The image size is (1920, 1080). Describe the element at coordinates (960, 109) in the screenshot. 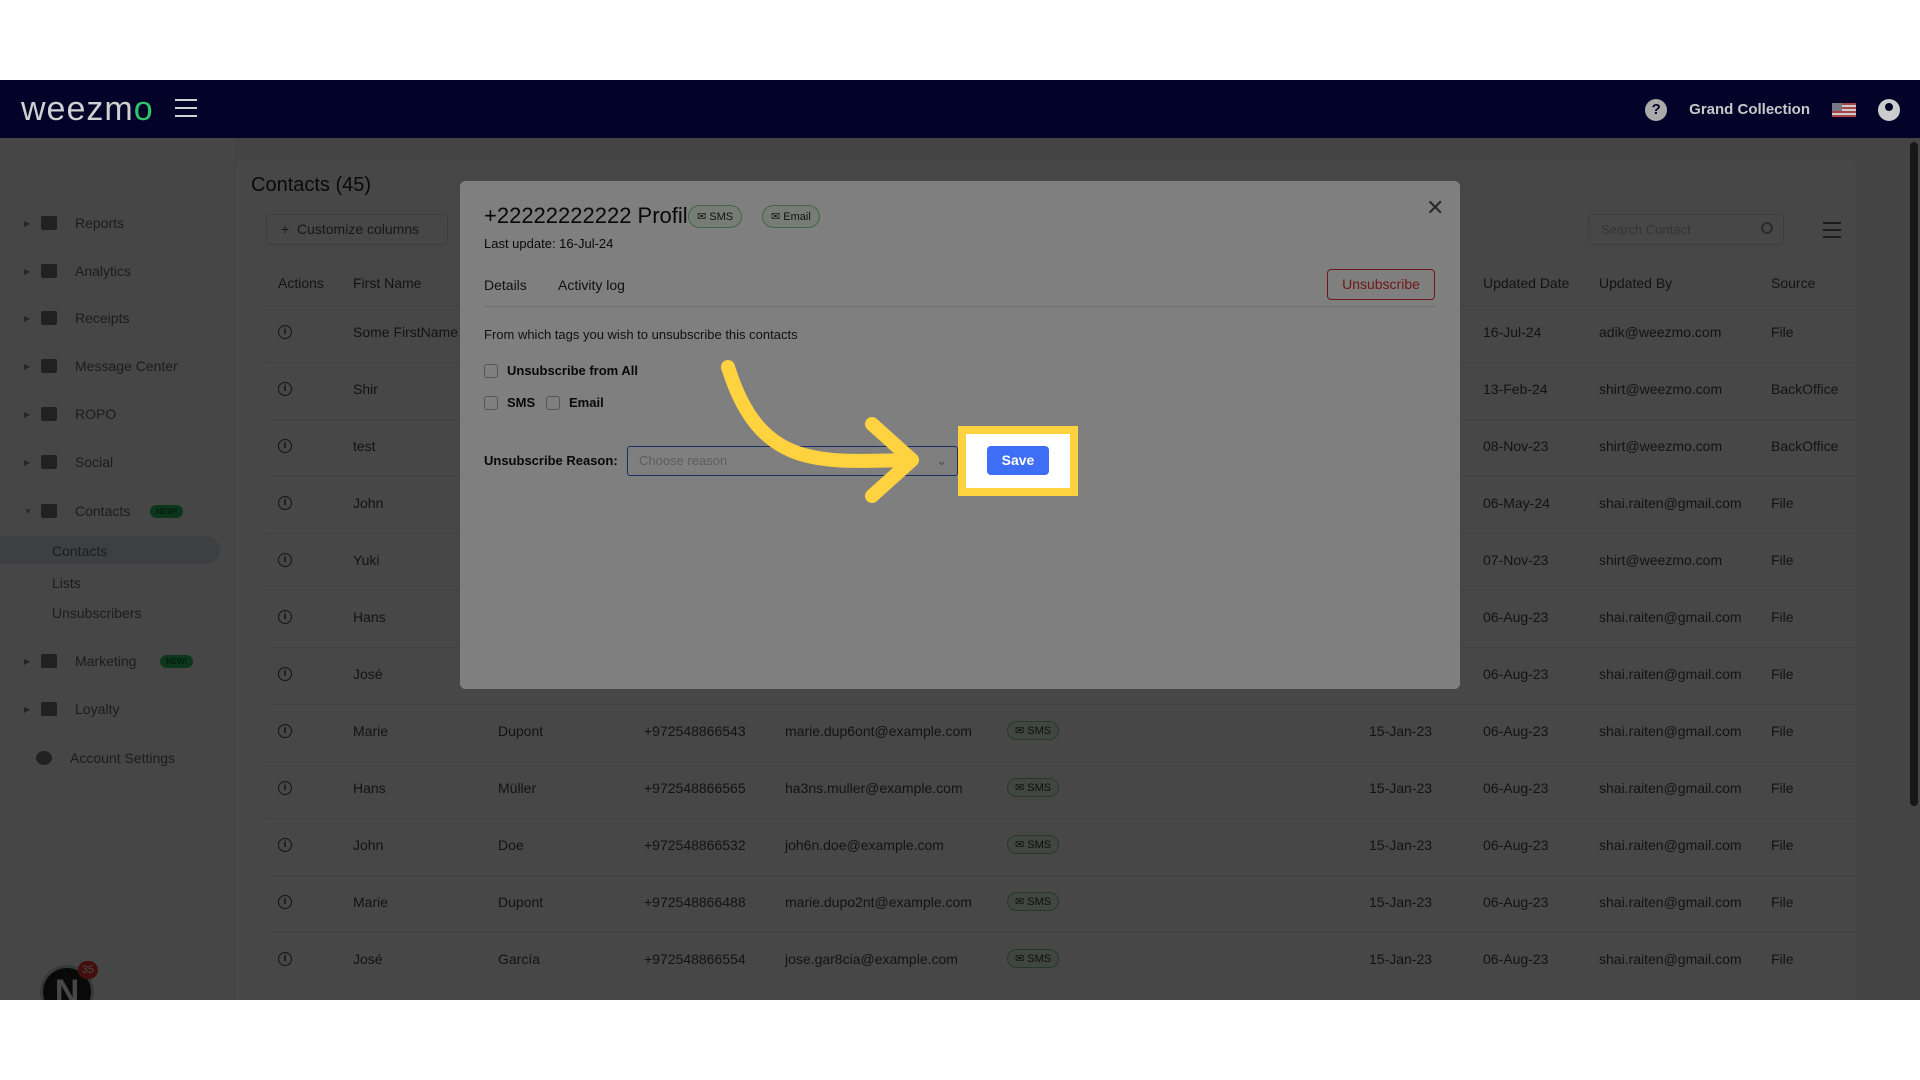

I see `top-header: weezmo ? Grand Collection` at that location.